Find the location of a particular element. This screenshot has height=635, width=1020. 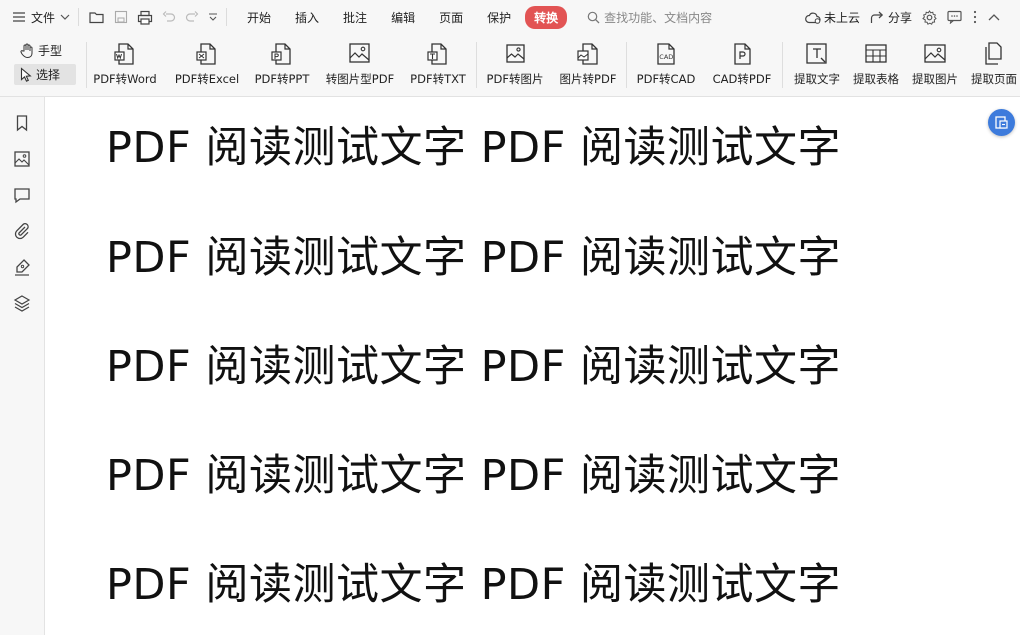

image-to-pdf-label: 图片转PDF is located at coordinates (588, 79).